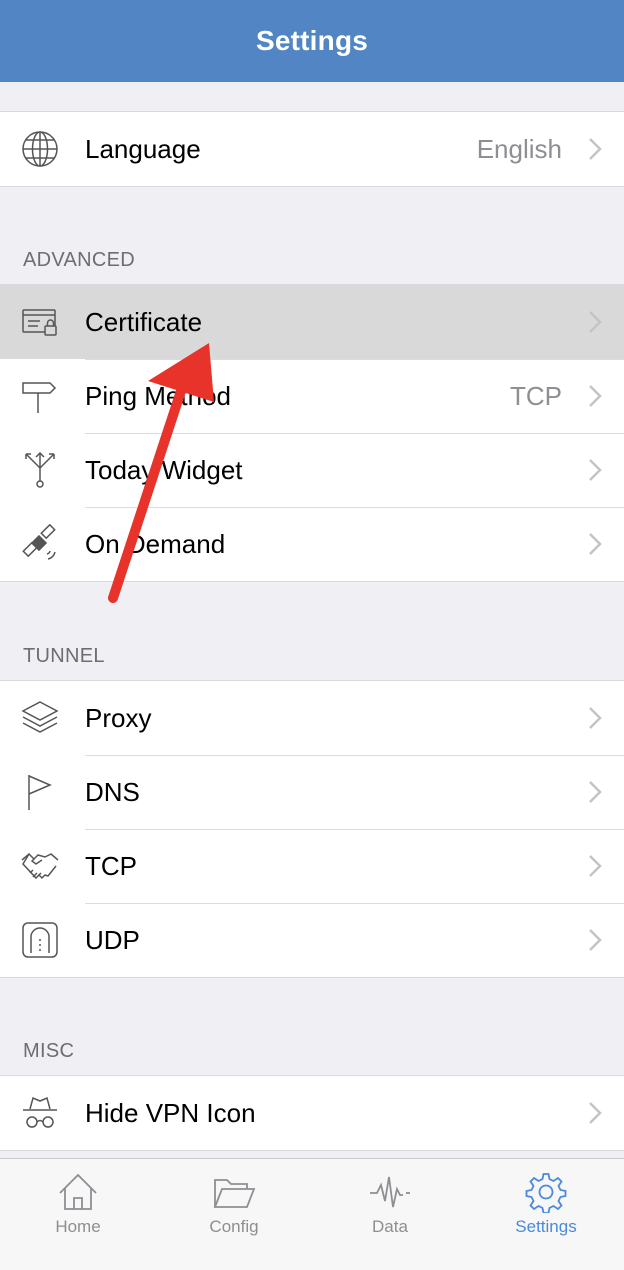 The image size is (624, 1270). What do you see at coordinates (79, 260) in the screenshot?
I see `section-header-advanced: ADVANCED` at bounding box center [79, 260].